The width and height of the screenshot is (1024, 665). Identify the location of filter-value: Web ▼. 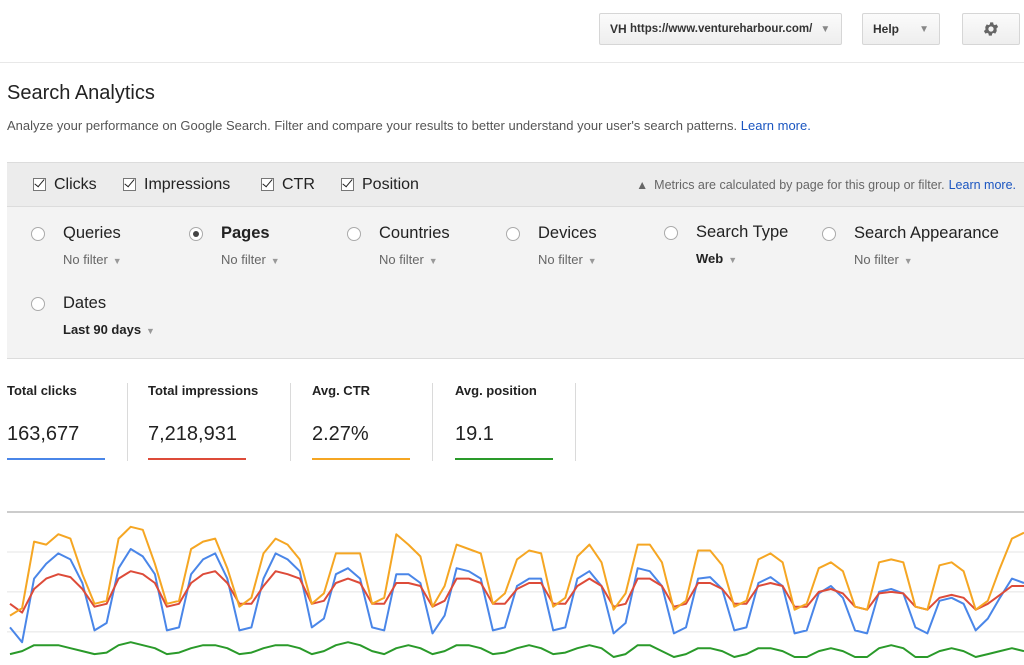
(716, 258).